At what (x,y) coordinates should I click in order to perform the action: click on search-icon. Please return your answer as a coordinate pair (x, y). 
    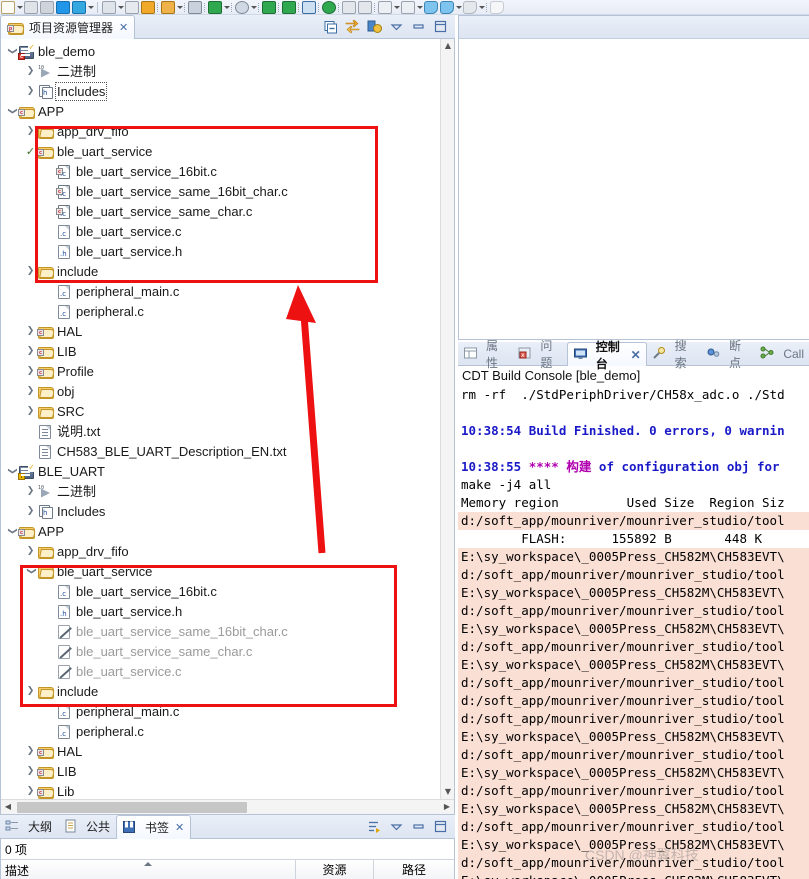
    Looking at the image, I should click on (242, 7).